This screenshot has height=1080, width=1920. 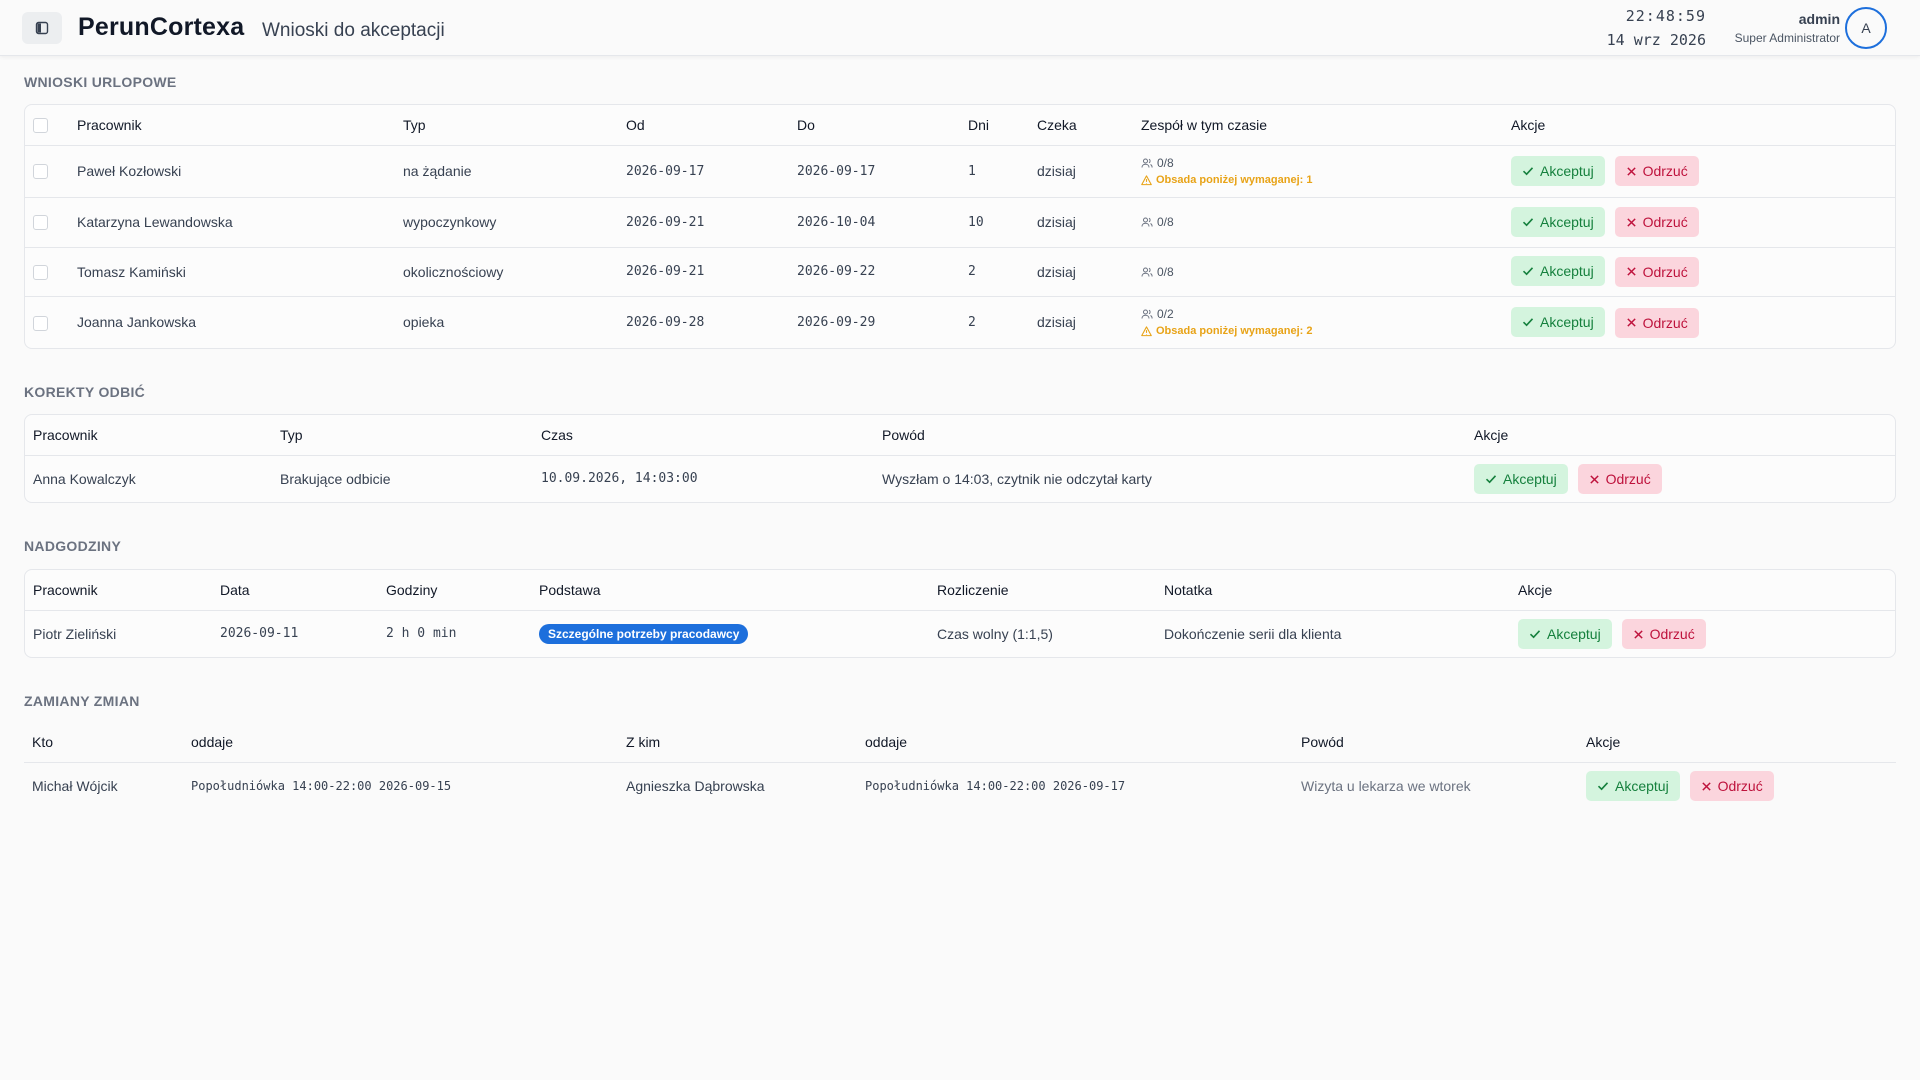 I want to click on leave-type: opieka, so click(x=424, y=322).